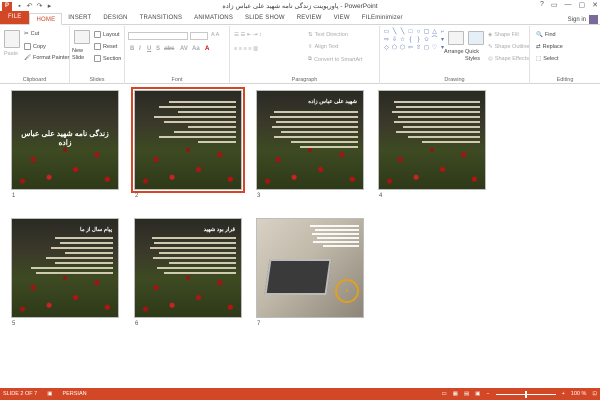 The height and width of the screenshot is (400, 600). What do you see at coordinates (246, 49) in the screenshot?
I see `align-buttons: ≡ ≡ ≡ ≡ ▥` at bounding box center [246, 49].